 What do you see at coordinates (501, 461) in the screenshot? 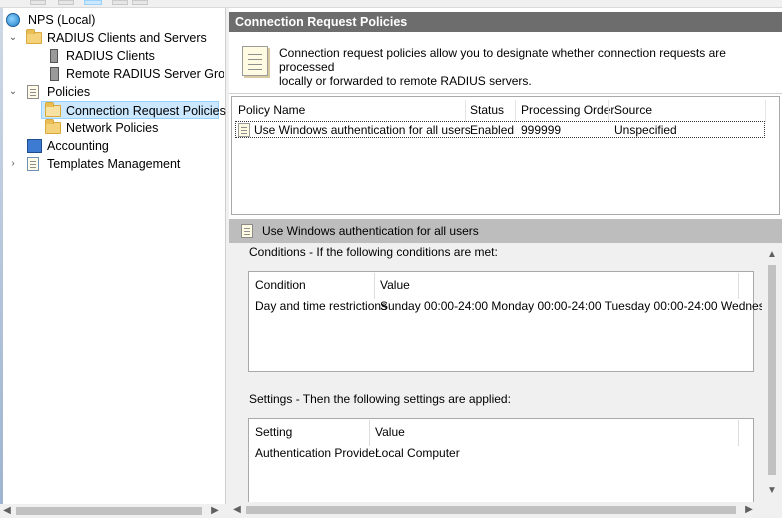
I see `settings-grid` at bounding box center [501, 461].